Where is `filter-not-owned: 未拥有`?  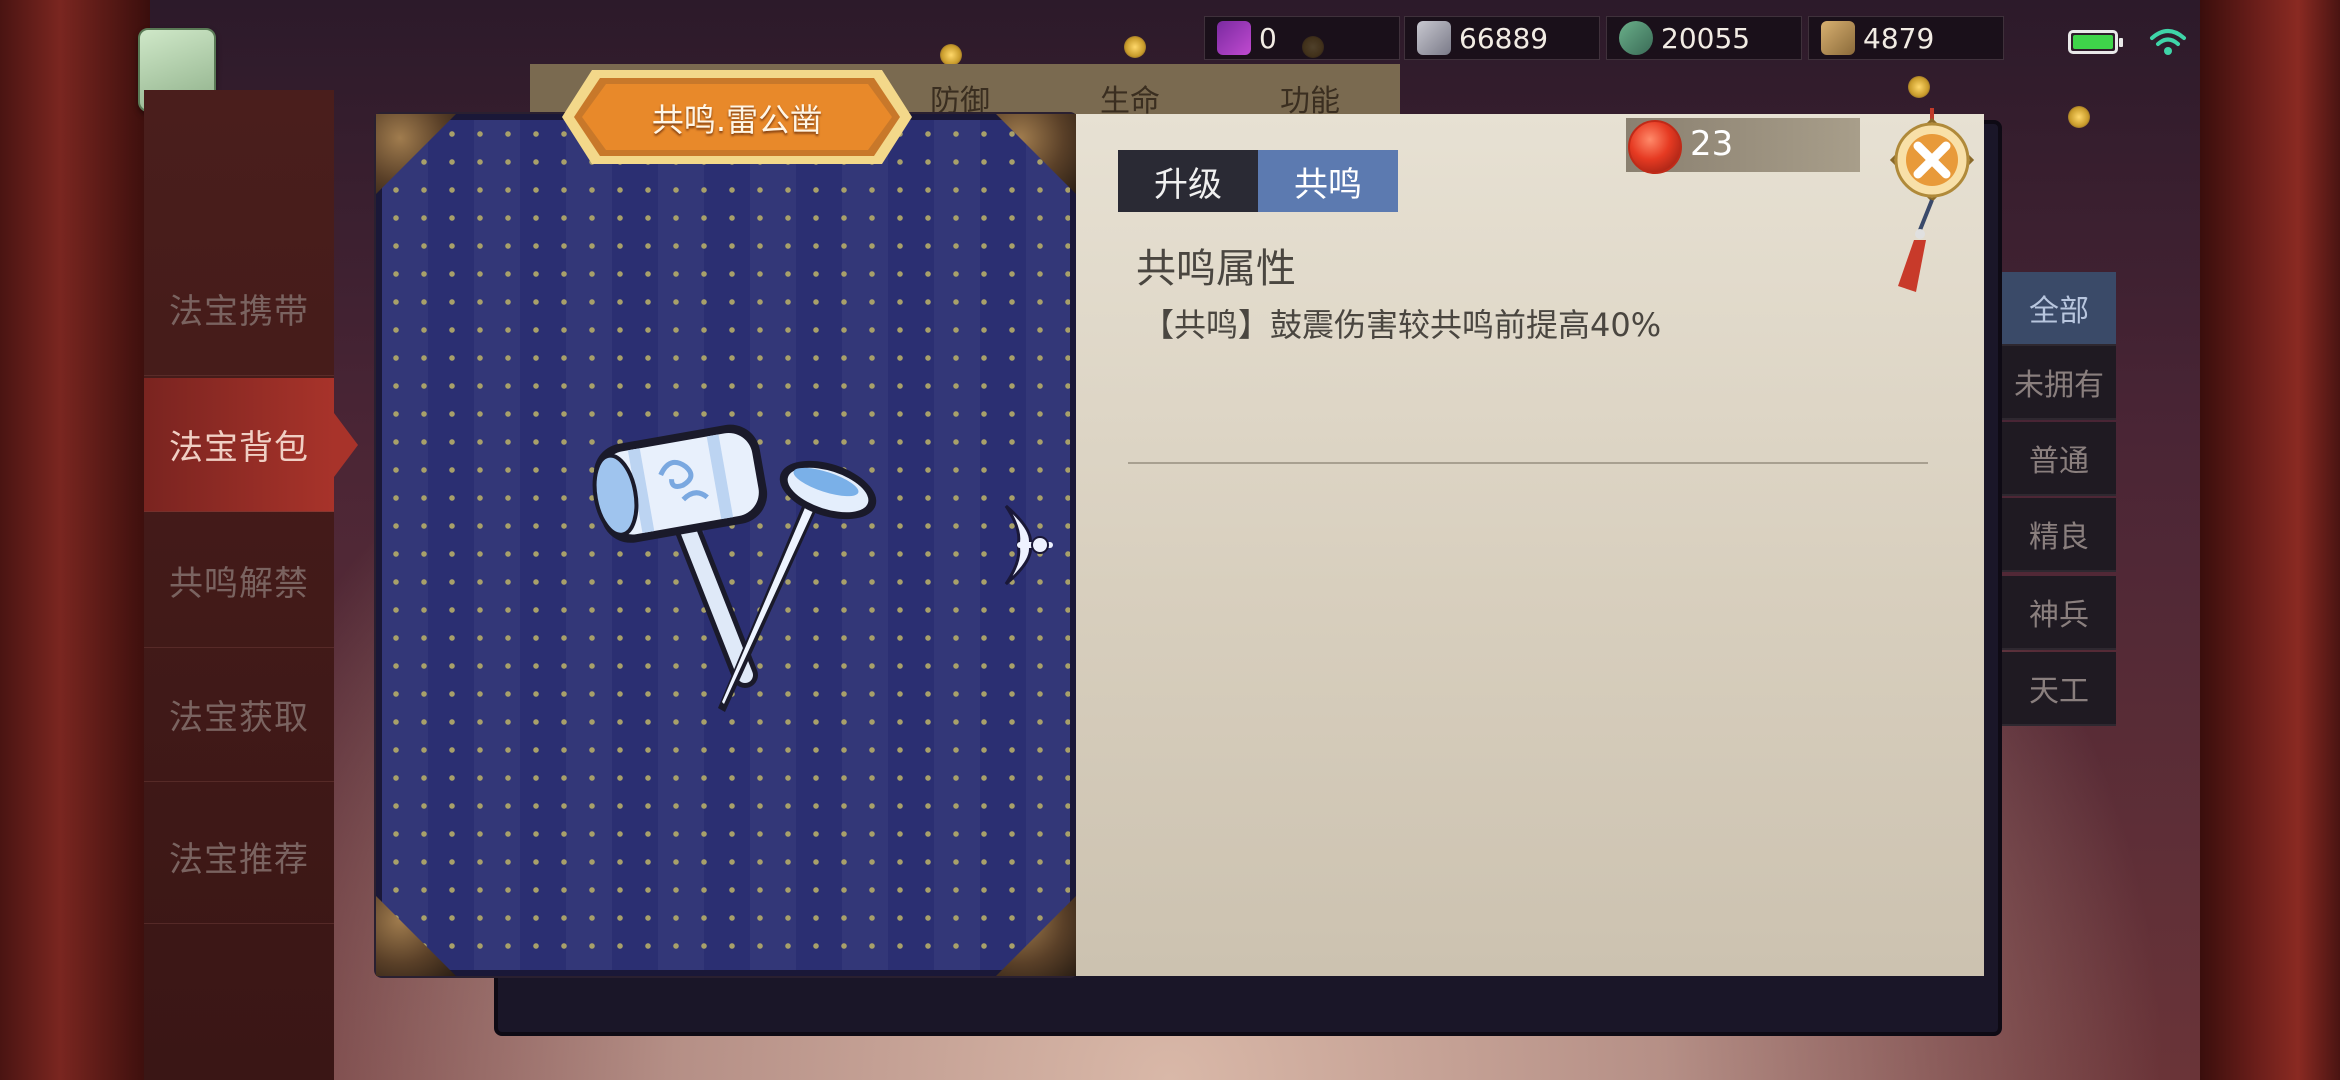 filter-not-owned: 未拥有 is located at coordinates (2059, 383).